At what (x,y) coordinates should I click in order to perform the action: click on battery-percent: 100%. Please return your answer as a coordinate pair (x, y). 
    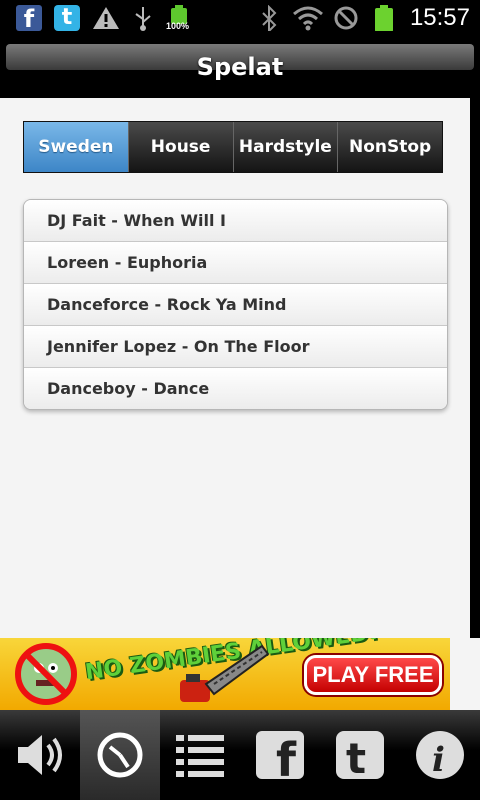
    Looking at the image, I should click on (178, 26).